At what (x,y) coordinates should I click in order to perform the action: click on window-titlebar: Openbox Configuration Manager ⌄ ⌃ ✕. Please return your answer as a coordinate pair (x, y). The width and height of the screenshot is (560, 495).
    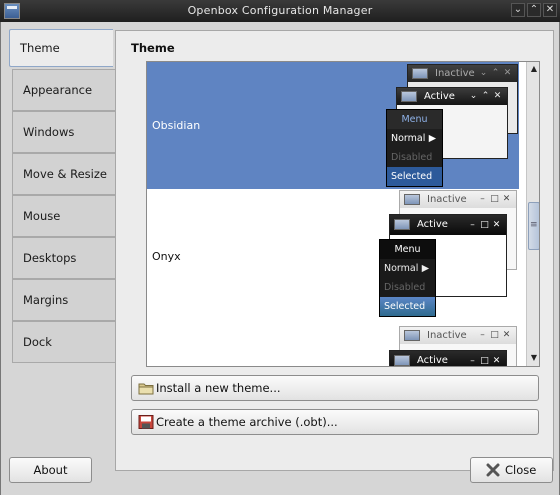
    Looking at the image, I should click on (280, 11).